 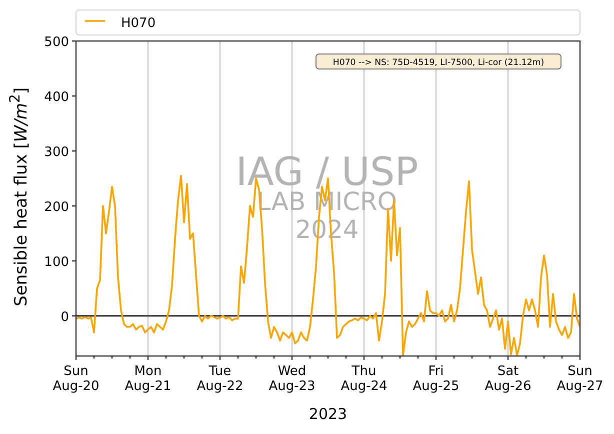 I want to click on x-tick: Mon Aug-21, so click(x=148, y=375).